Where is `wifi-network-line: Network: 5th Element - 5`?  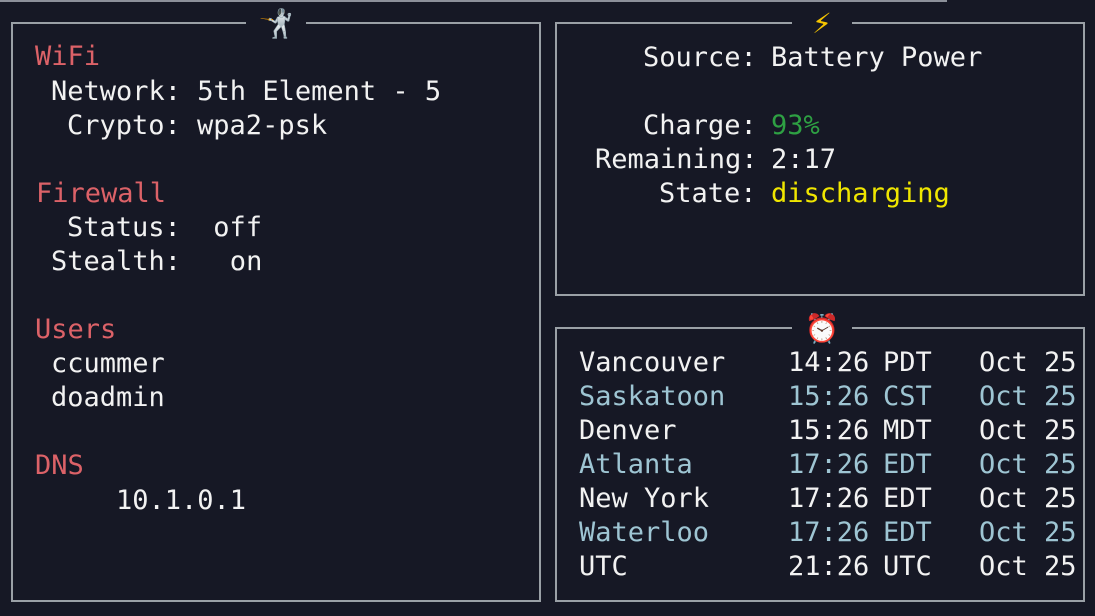 wifi-network-line: Network: 5th Element - 5 is located at coordinates (246, 91).